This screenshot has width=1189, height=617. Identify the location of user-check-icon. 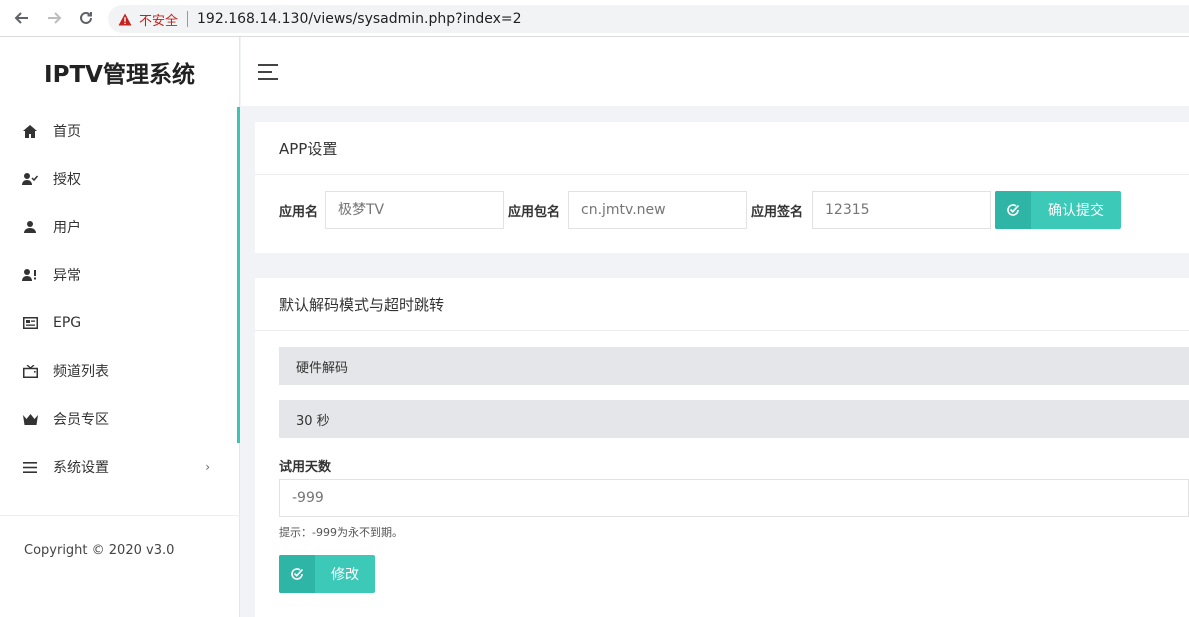
(30, 179).